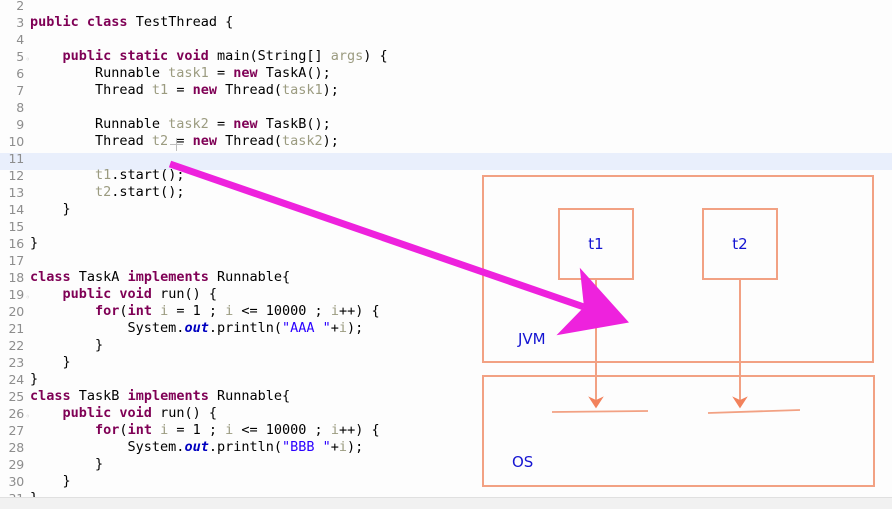  Describe the element at coordinates (12, 39) in the screenshot. I see `line-number: 4` at that location.